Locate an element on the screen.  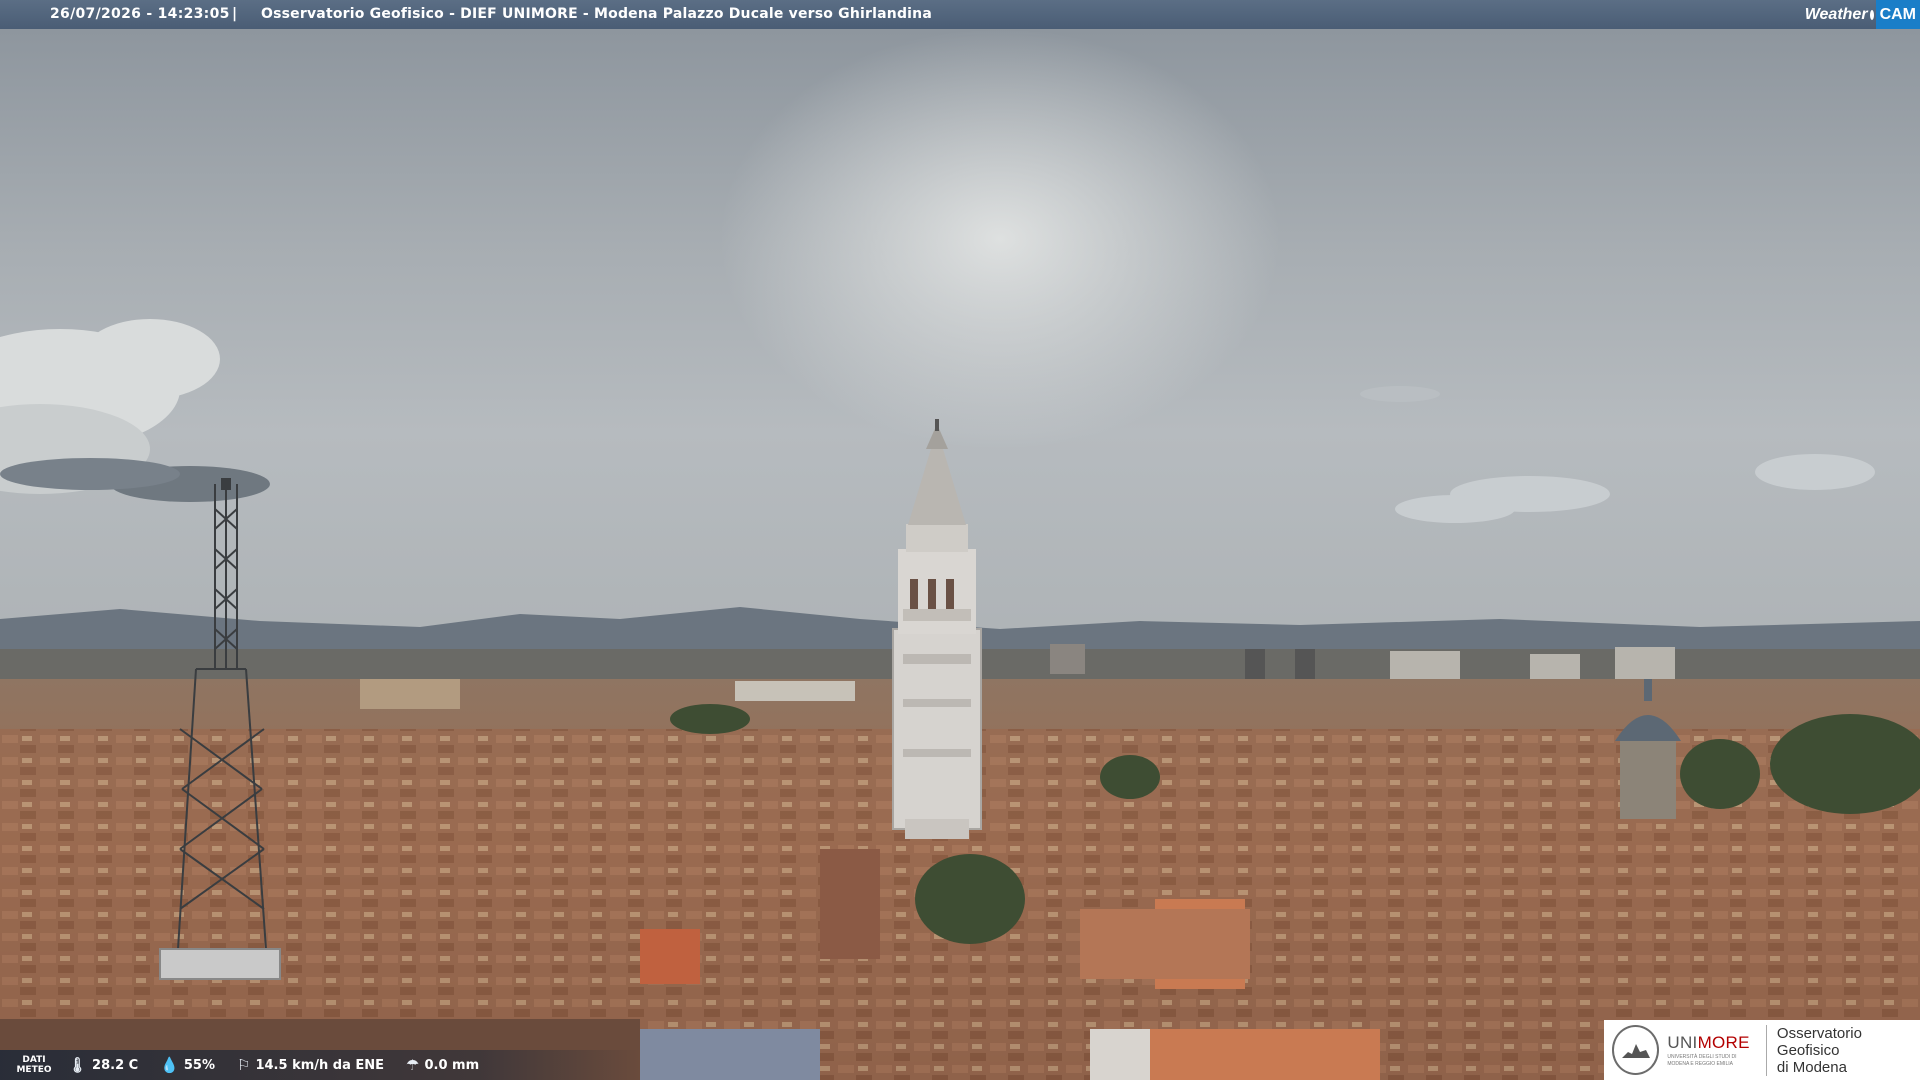
weathercam-dot-icon is located at coordinates (1871, 14).